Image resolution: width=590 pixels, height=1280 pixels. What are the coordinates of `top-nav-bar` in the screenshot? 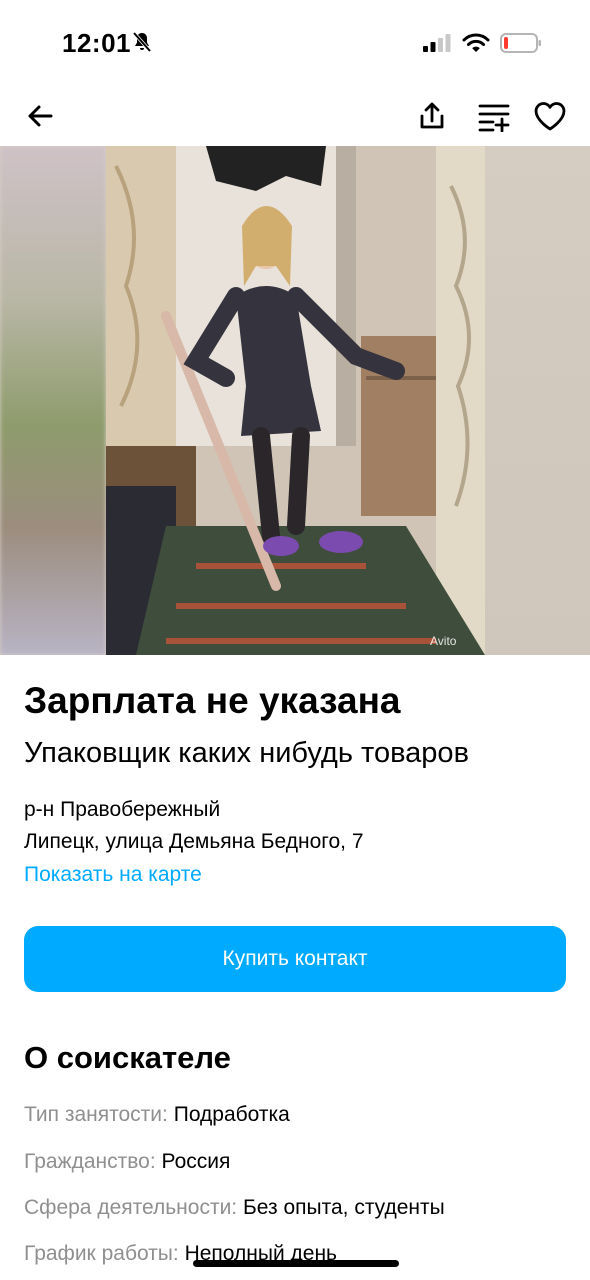 It's located at (295, 117).